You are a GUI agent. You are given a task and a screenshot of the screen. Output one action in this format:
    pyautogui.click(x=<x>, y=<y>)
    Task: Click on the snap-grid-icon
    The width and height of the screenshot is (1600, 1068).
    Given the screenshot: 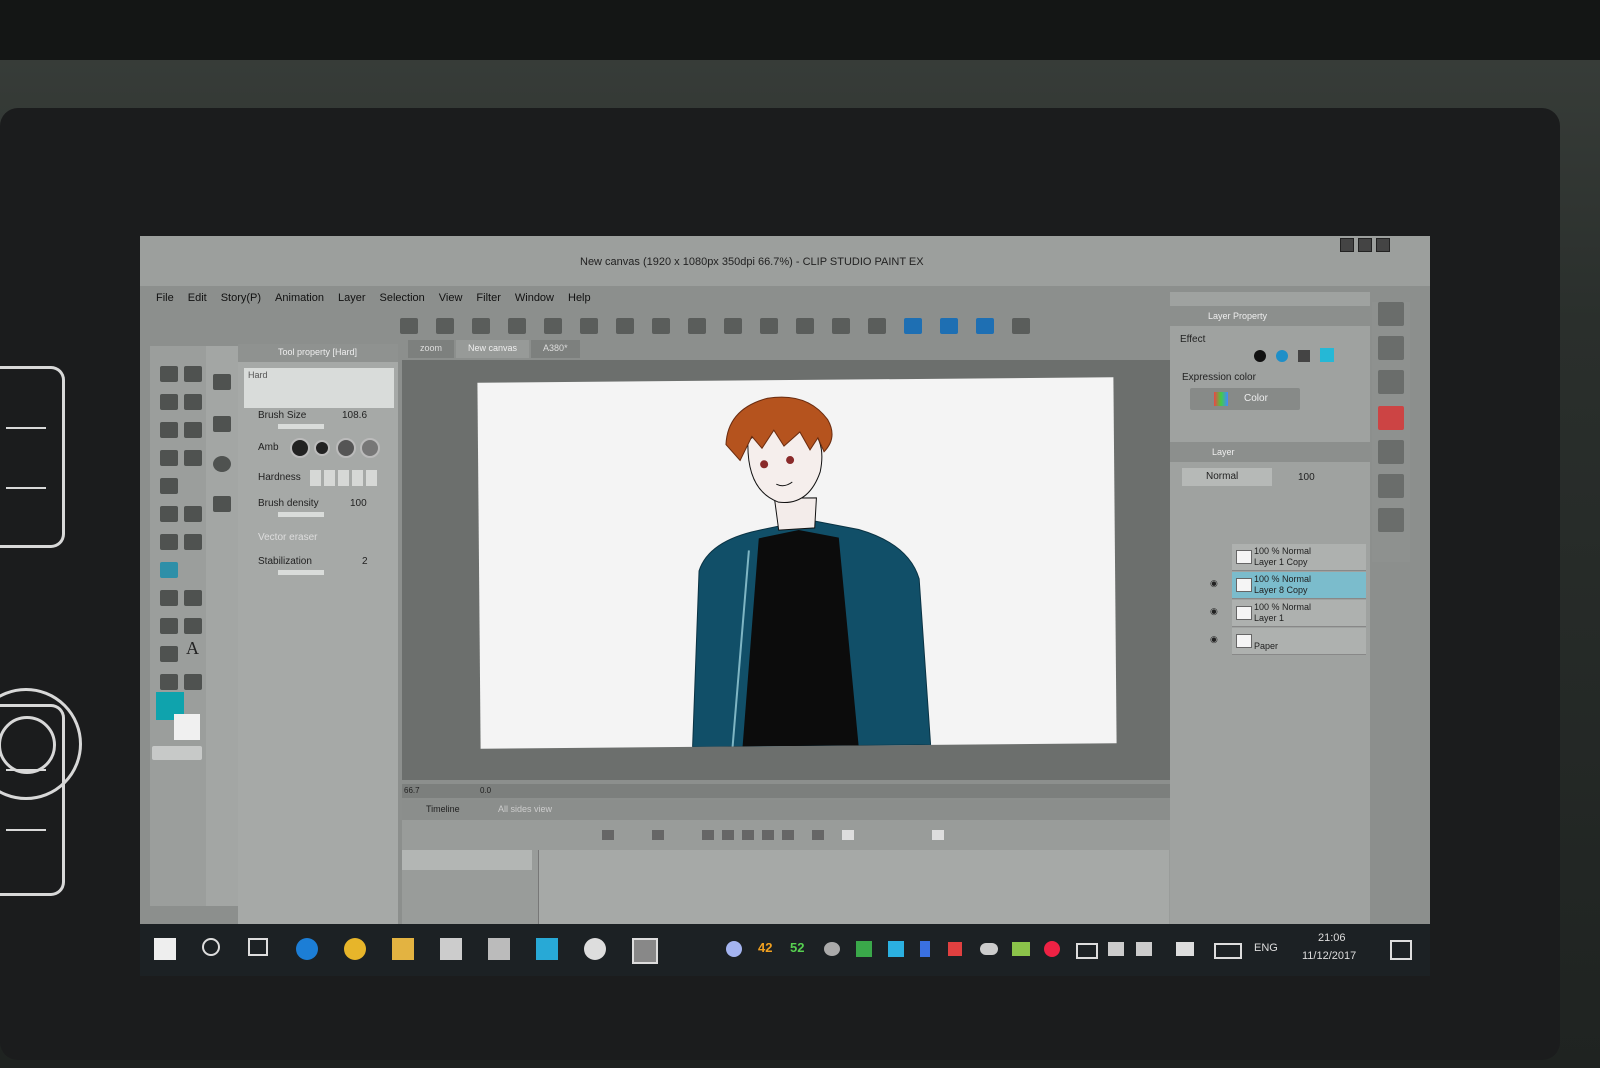 What is the action you would take?
    pyautogui.click(x=985, y=326)
    